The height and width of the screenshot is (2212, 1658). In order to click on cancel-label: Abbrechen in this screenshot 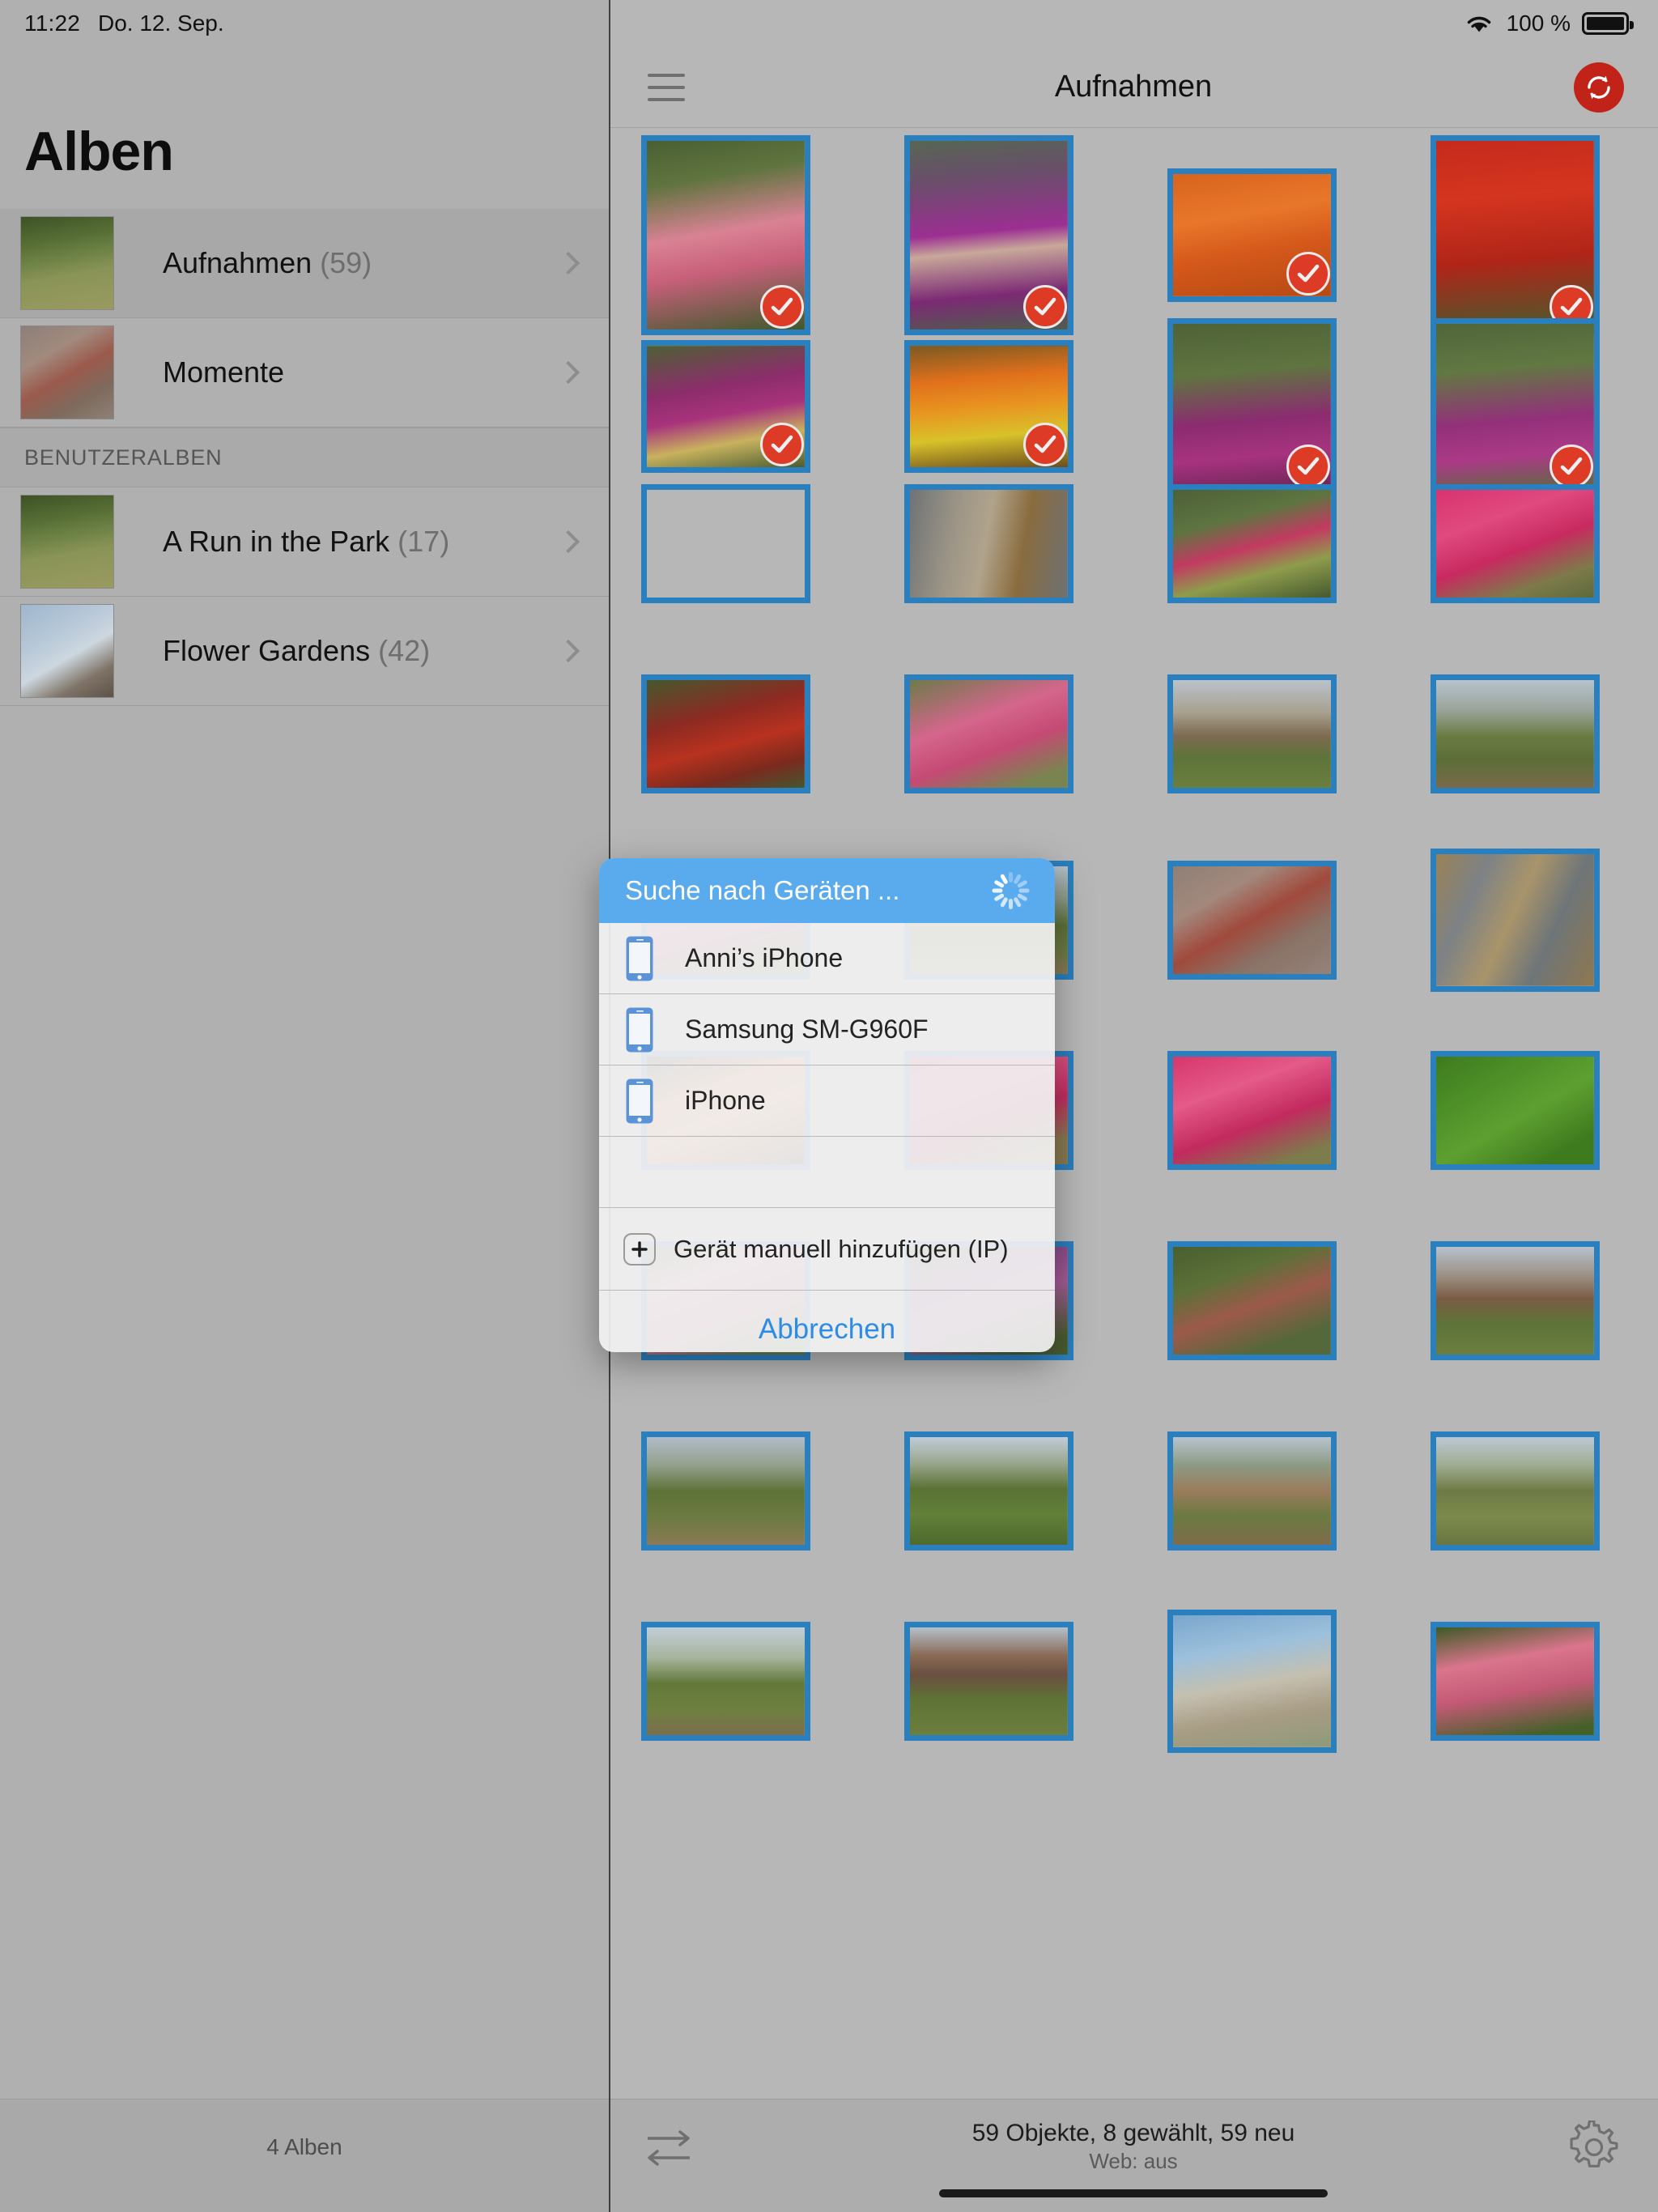, I will do `click(827, 1329)`.